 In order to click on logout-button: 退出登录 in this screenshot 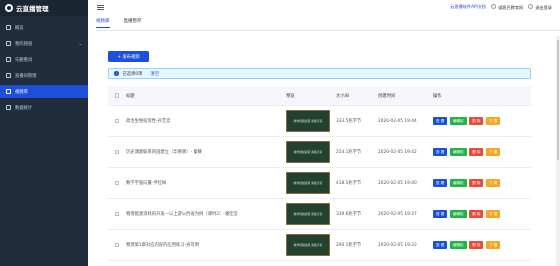, I will do `click(540, 7)`.